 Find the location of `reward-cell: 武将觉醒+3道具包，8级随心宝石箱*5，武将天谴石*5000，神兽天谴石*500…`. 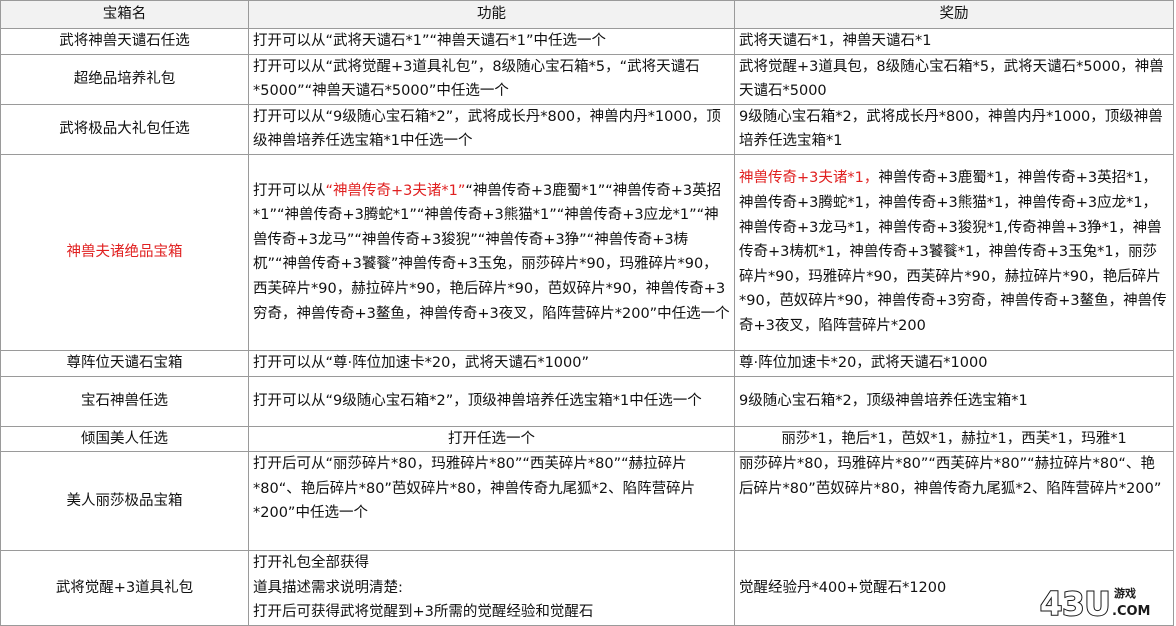

reward-cell: 武将觉醒+3道具包，8级随心宝石箱*5，武将天谴石*5000，神兽天谴石*500… is located at coordinates (954, 79).